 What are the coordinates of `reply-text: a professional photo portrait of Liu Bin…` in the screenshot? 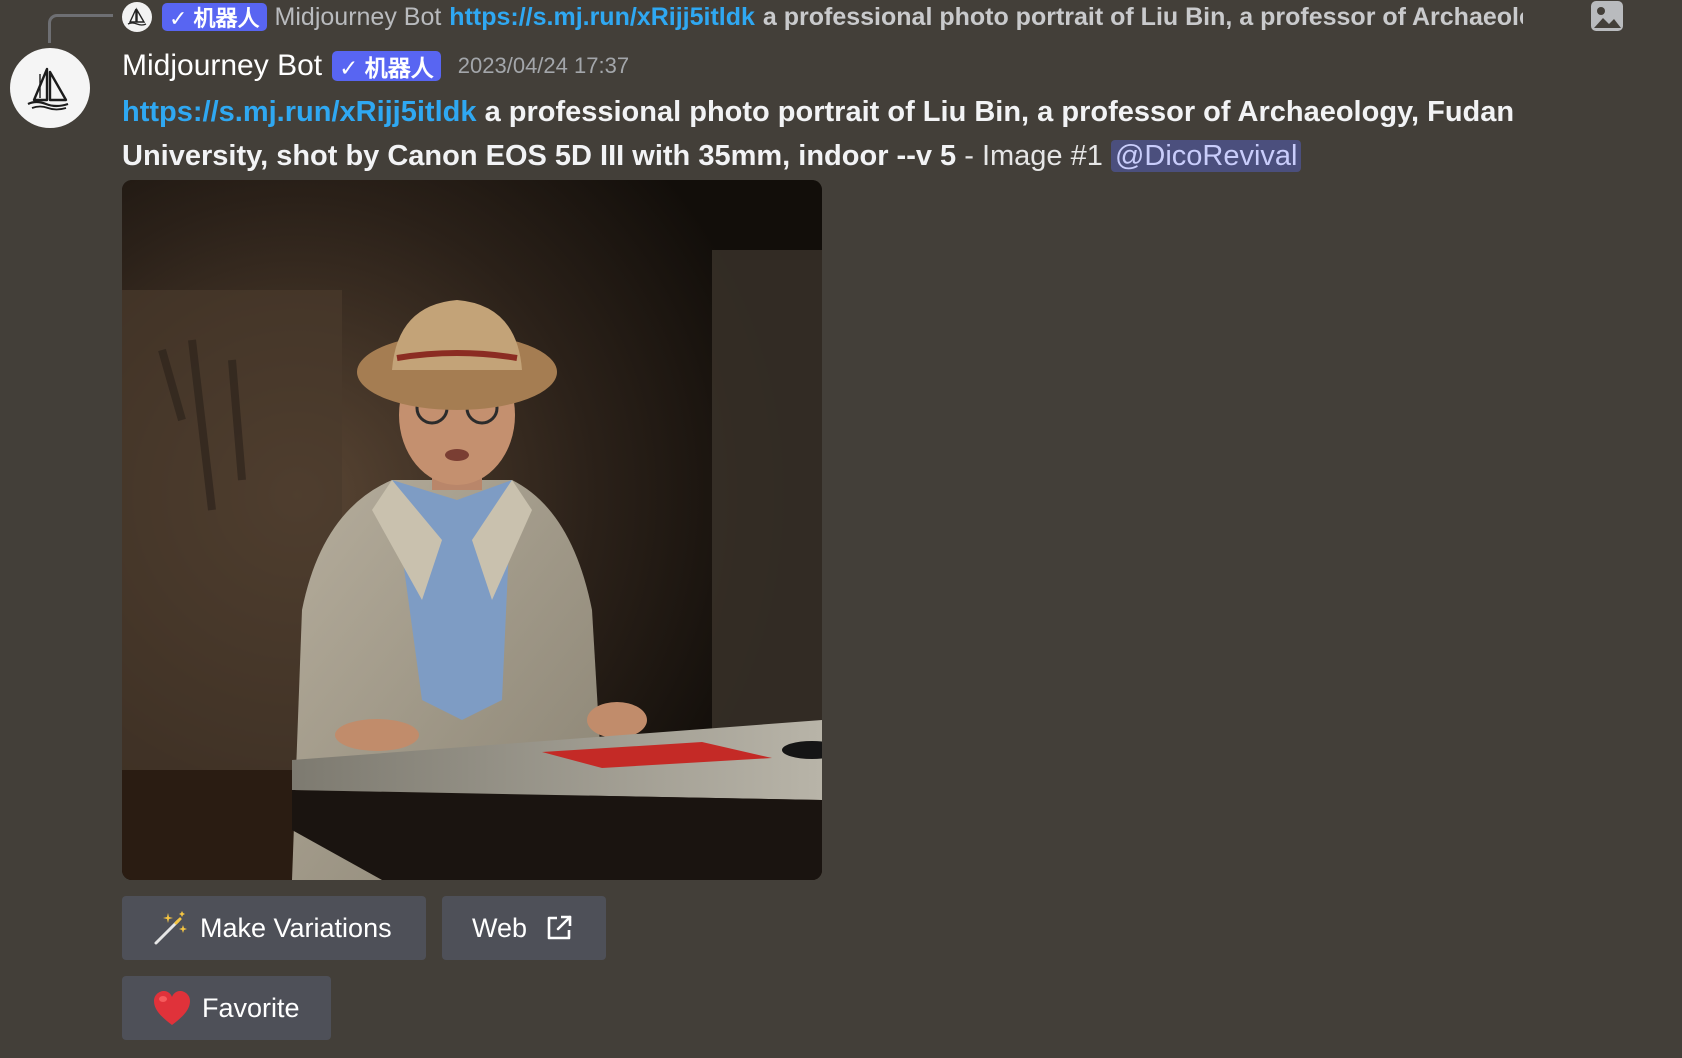 It's located at (1142, 16).